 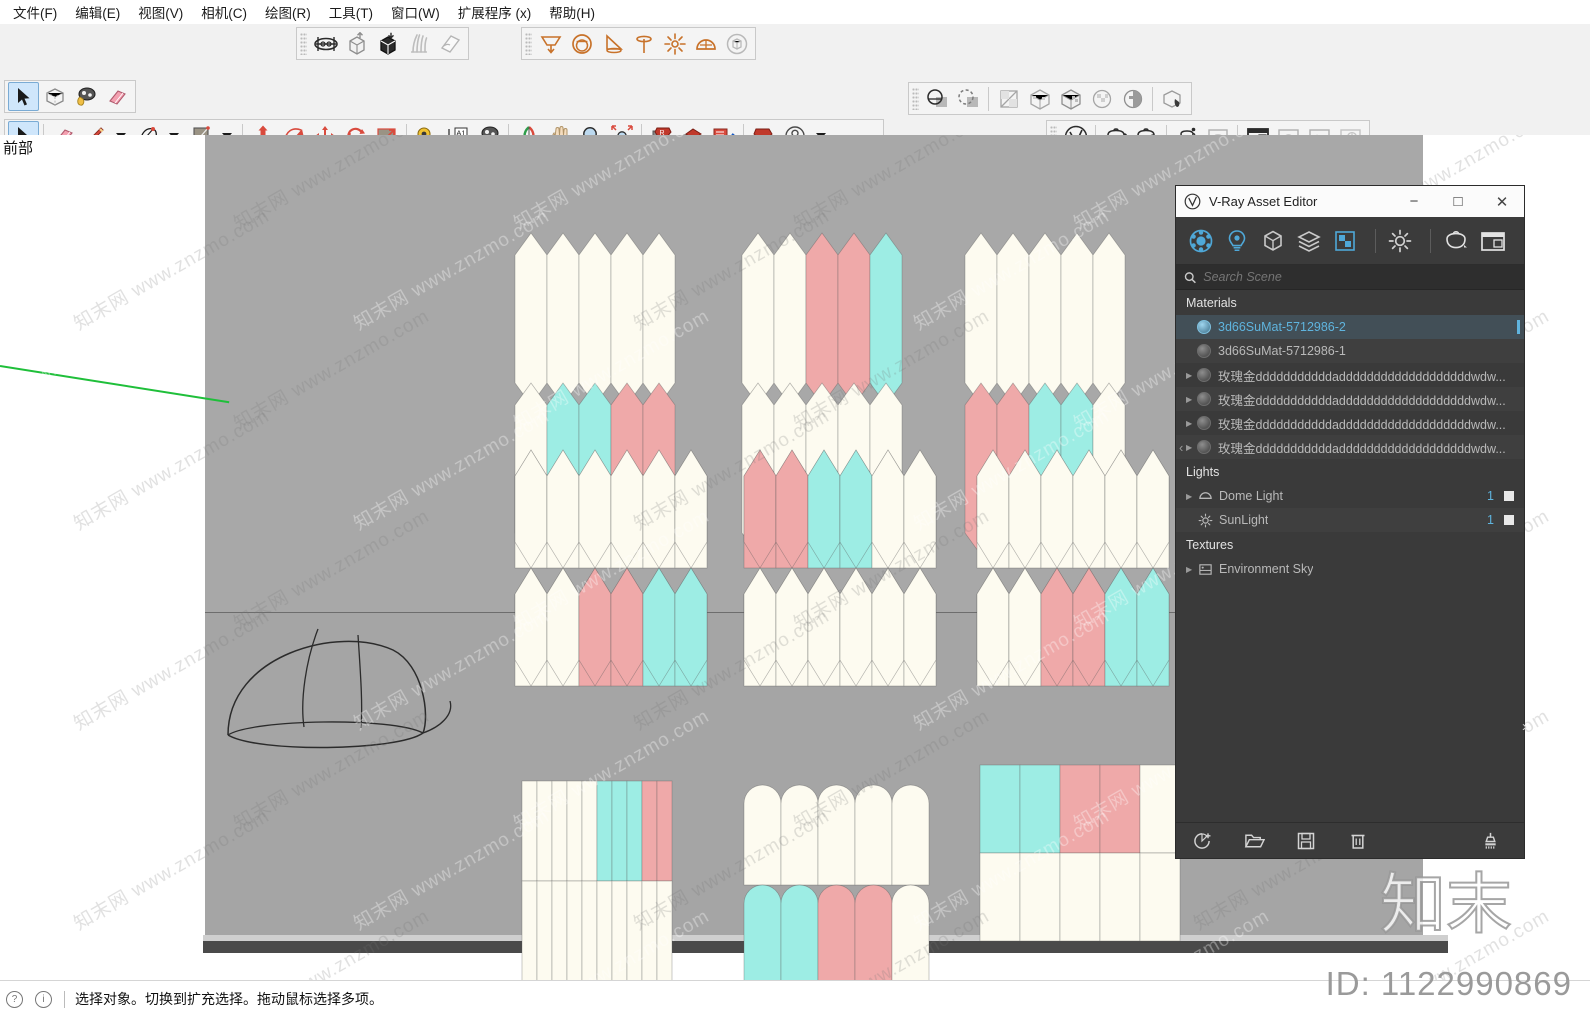 I want to click on hidden-line-box-icon, so click(x=1070, y=98).